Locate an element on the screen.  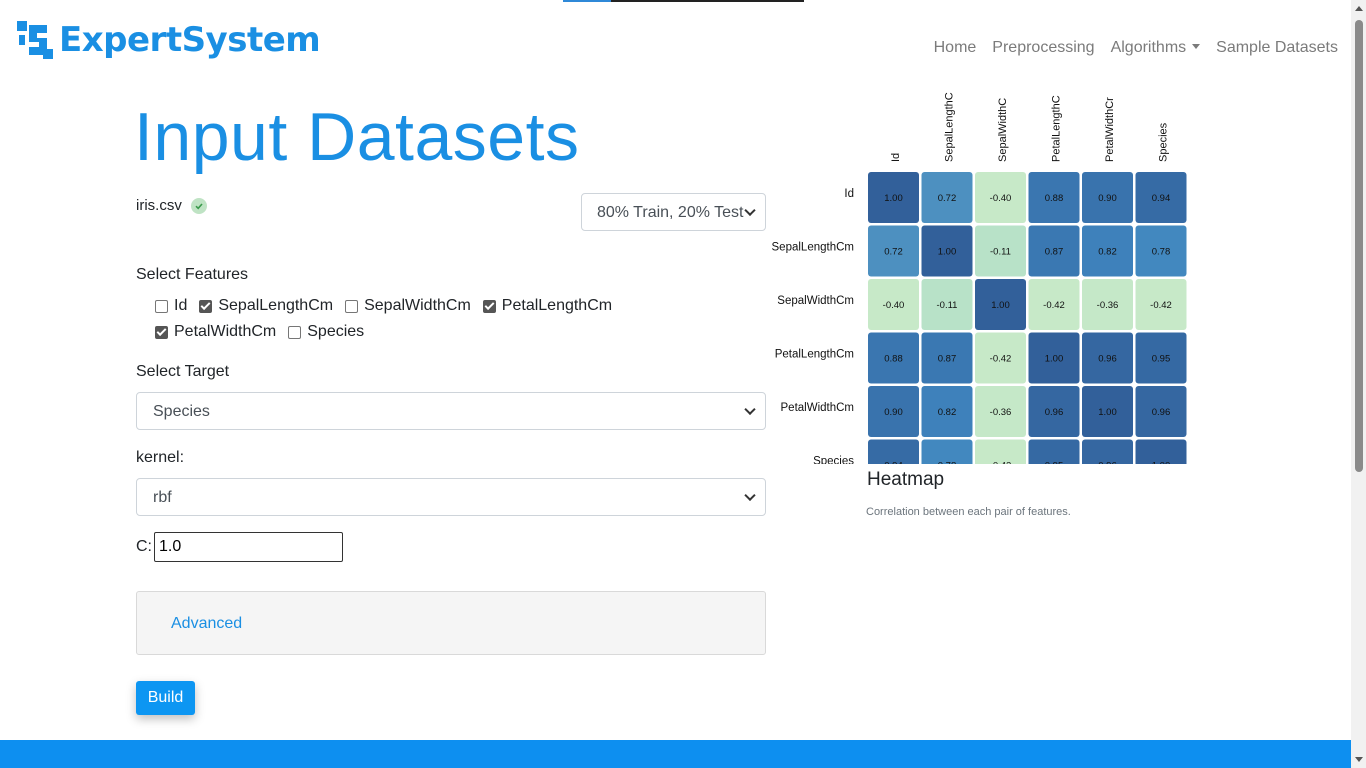
heatmap-row-label: PetalWidthCm is located at coordinates (818, 408).